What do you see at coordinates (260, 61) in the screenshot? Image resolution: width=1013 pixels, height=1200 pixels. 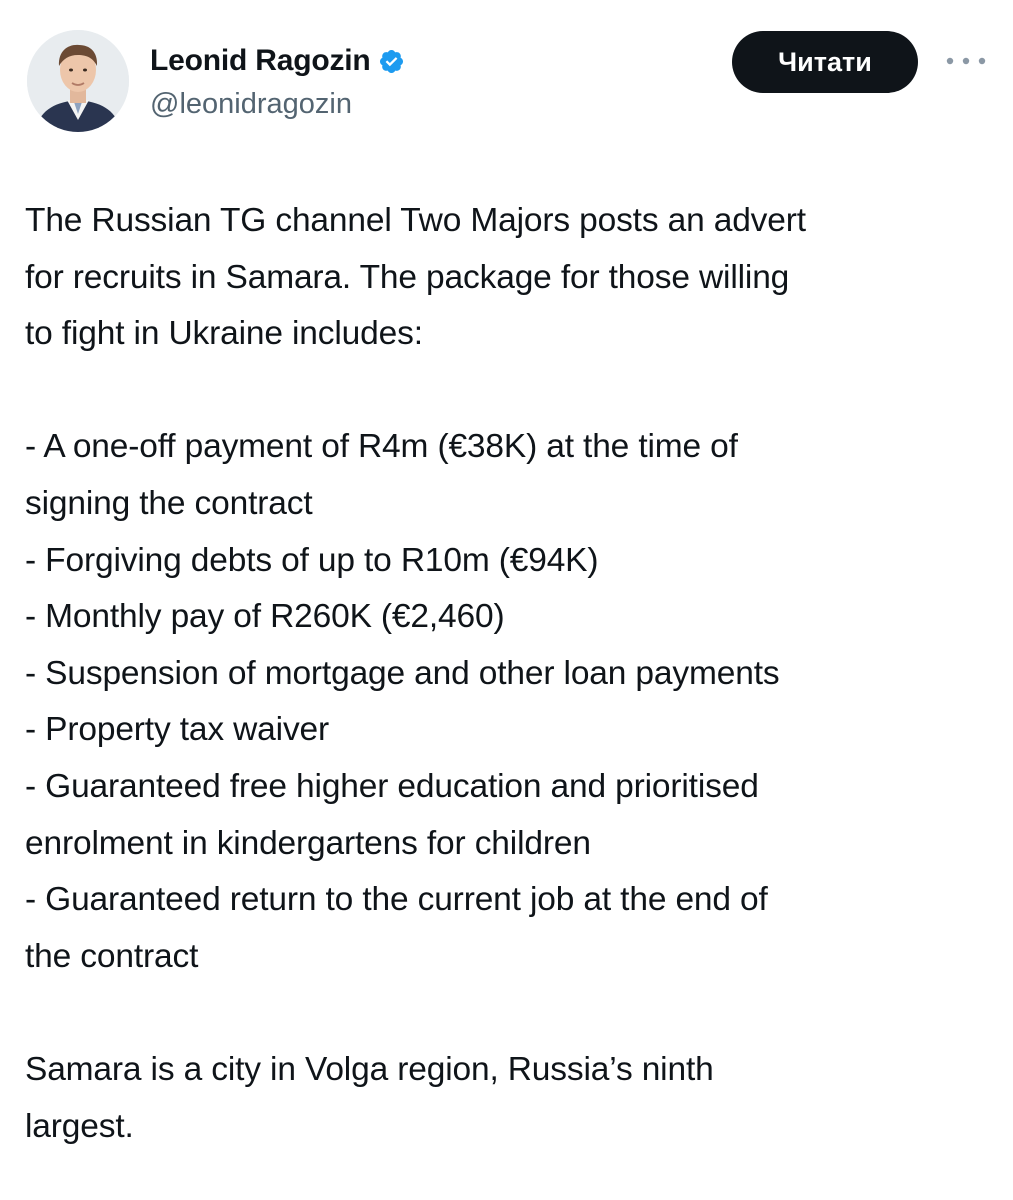 I see `author-name: Leonid Ragozin` at bounding box center [260, 61].